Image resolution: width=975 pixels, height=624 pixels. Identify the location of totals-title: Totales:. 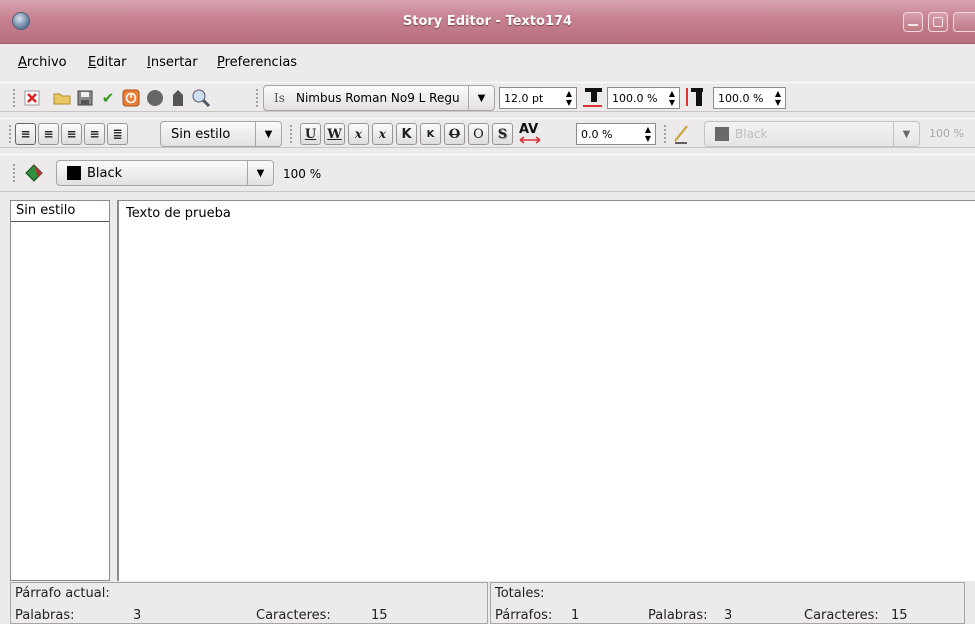
(520, 593).